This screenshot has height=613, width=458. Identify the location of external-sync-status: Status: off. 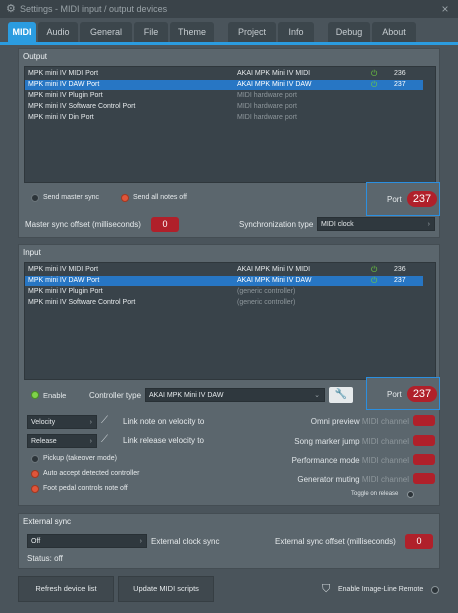
(45, 558).